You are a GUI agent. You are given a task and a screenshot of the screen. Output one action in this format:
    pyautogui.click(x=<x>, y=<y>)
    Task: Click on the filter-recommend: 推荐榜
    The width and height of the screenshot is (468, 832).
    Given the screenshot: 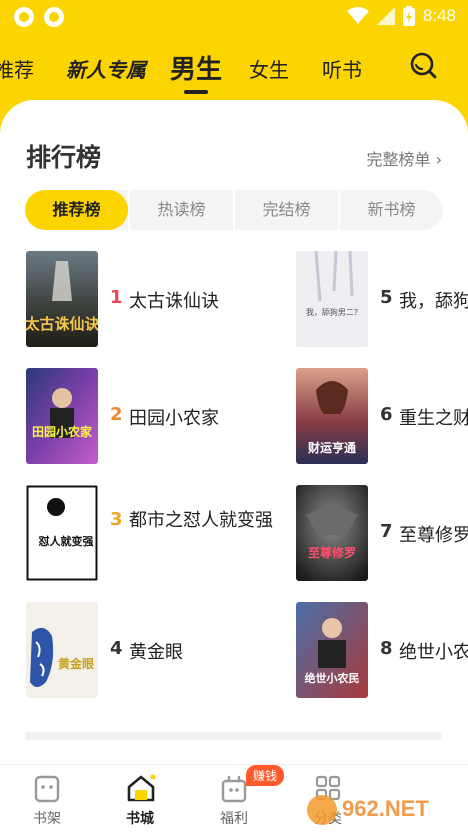 What is the action you would take?
    pyautogui.click(x=76, y=210)
    